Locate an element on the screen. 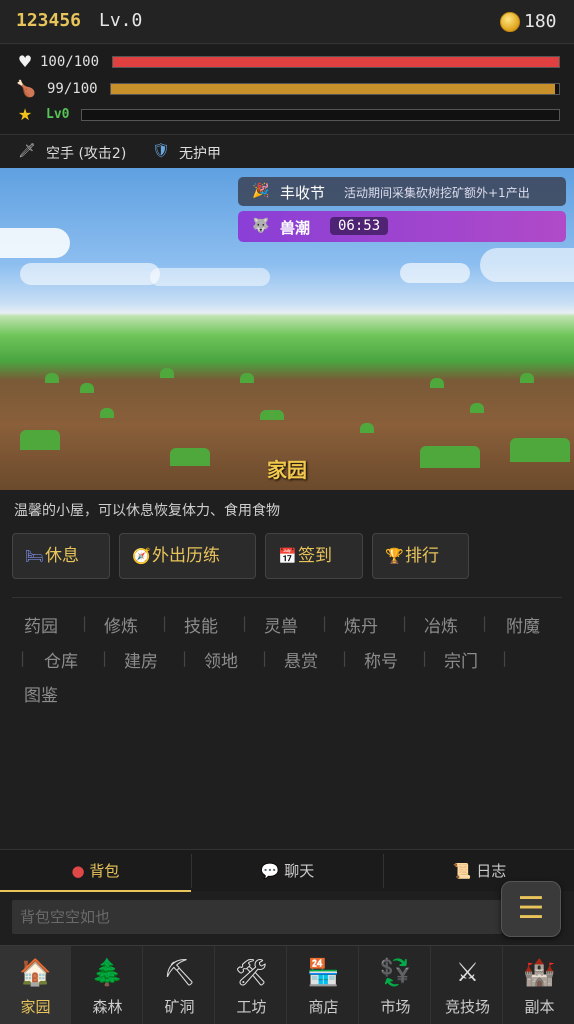 The width and height of the screenshot is (574, 1024). rest-button: 🛏休息 is located at coordinates (61, 556).